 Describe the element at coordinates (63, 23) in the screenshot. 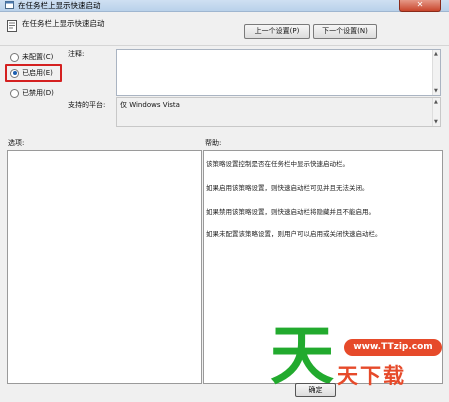

I see `policy-name: 在任务栏上显示快速启动` at that location.